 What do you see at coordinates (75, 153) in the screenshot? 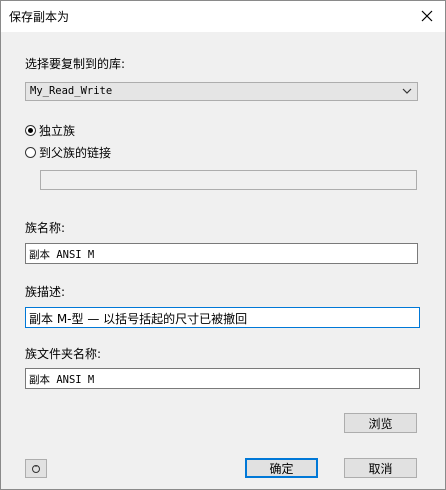
I see `radio-parent-link-label: 到父族的链接` at bounding box center [75, 153].